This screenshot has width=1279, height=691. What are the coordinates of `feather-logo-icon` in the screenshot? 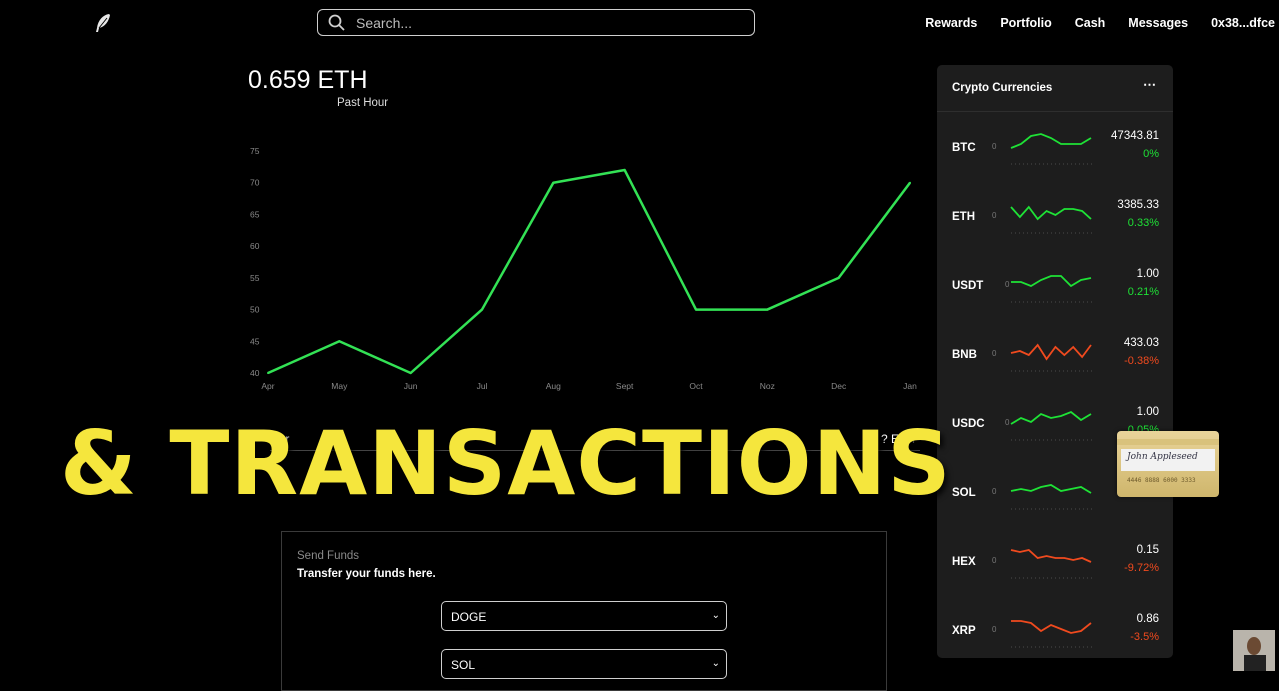 It's located at (103, 23).